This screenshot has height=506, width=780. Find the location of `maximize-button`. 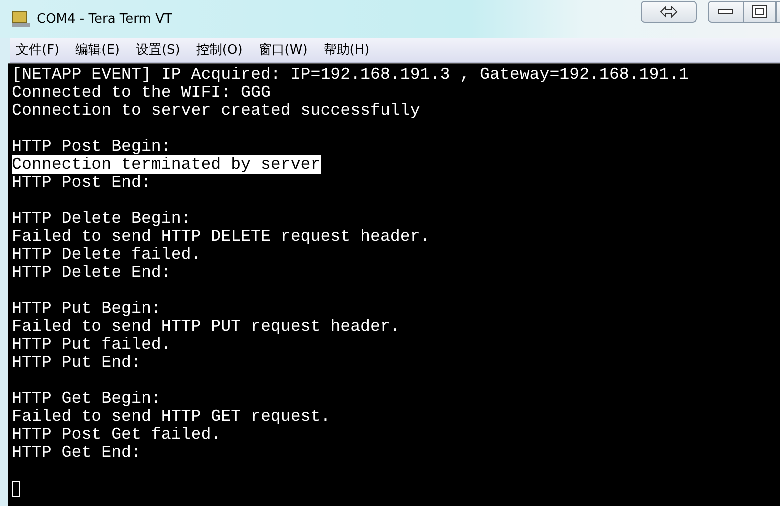

maximize-button is located at coordinates (760, 12).